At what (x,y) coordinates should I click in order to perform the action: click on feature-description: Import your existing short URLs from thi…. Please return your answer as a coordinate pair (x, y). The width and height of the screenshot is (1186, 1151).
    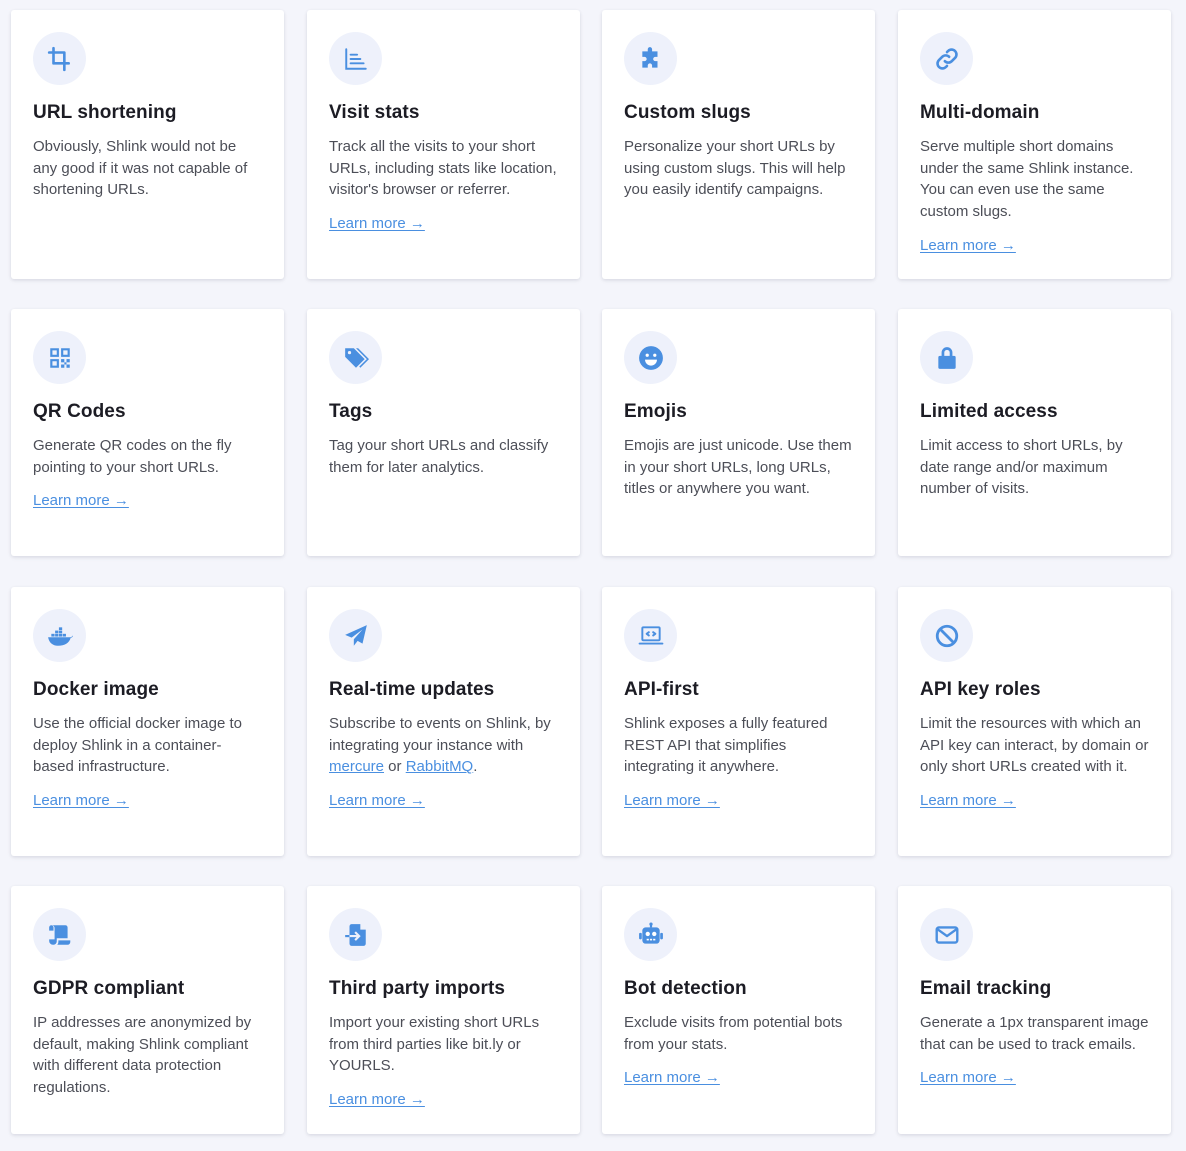
    Looking at the image, I should click on (434, 1044).